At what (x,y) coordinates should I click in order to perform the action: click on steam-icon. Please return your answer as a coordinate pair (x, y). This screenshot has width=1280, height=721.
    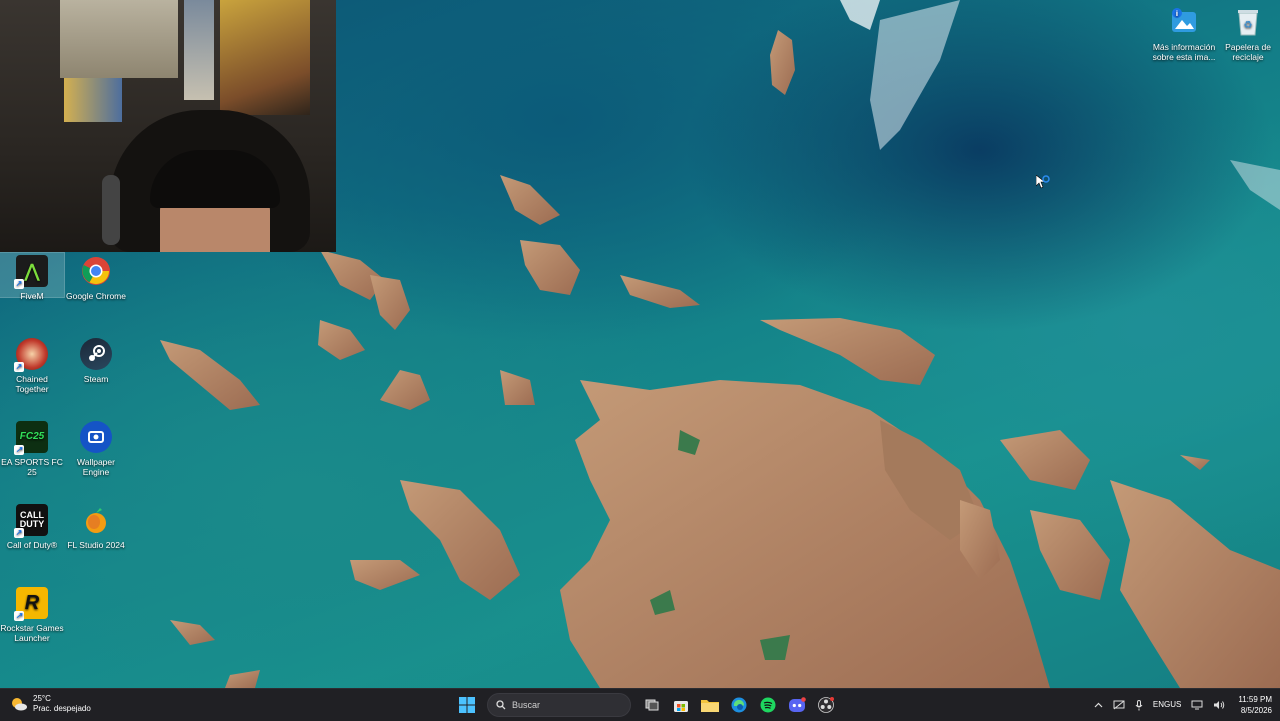
    Looking at the image, I should click on (96, 354).